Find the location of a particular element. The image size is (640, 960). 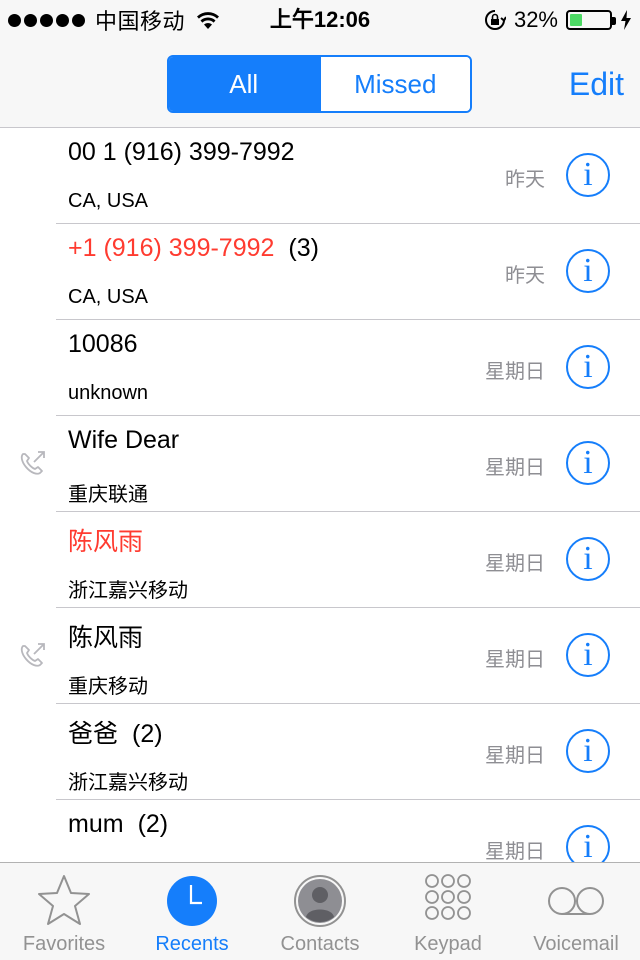

tab-label: Voicemail is located at coordinates (576, 944).